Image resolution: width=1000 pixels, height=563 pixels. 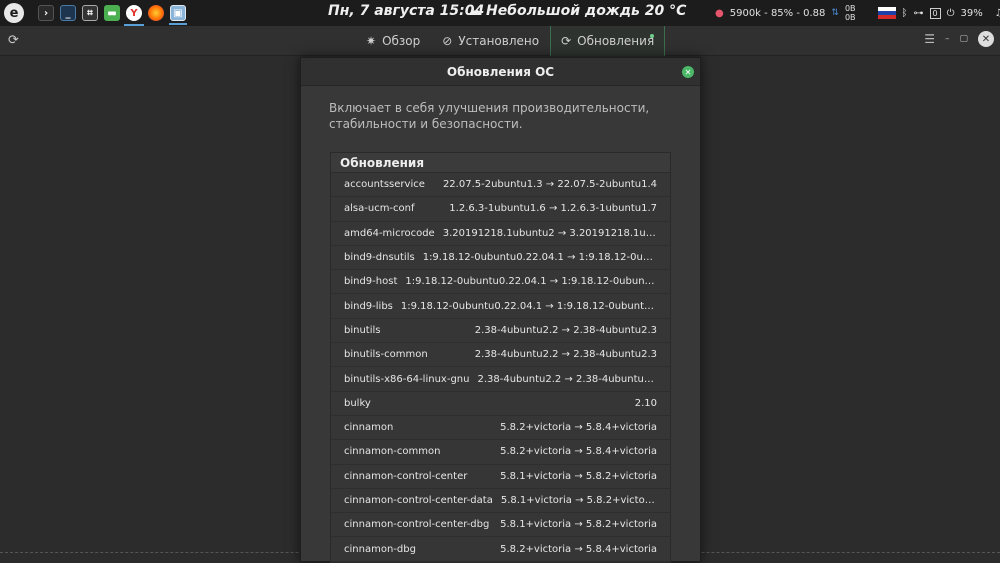 I want to click on dialog-close-icon: ✕, so click(x=688, y=72).